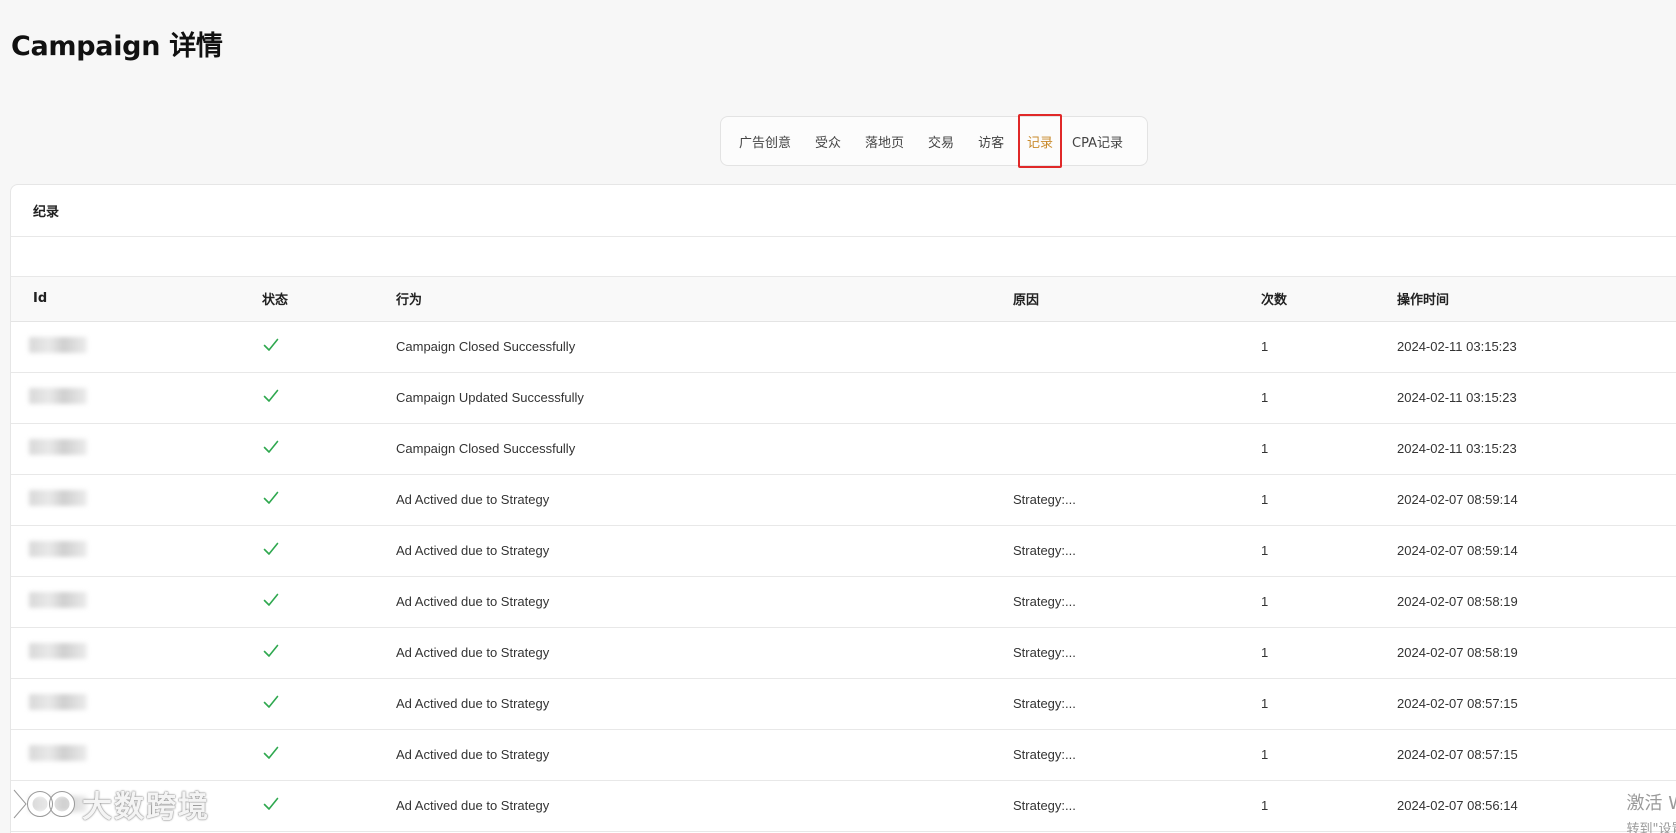  I want to click on col-header-time: 操作时间, so click(1536, 299).